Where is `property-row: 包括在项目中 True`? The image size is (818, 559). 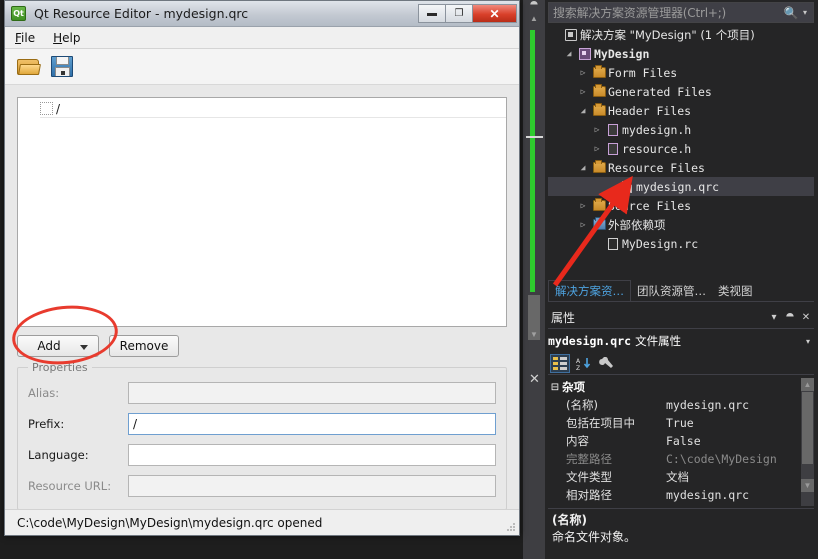 property-row: 包括在项目中 True is located at coordinates (681, 423).